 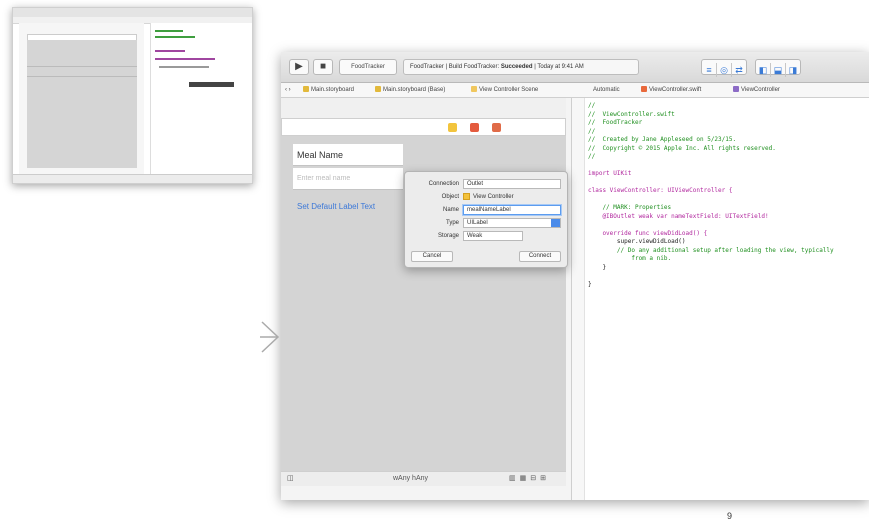 What do you see at coordinates (496, 127) in the screenshot?
I see `exit-icon` at bounding box center [496, 127].